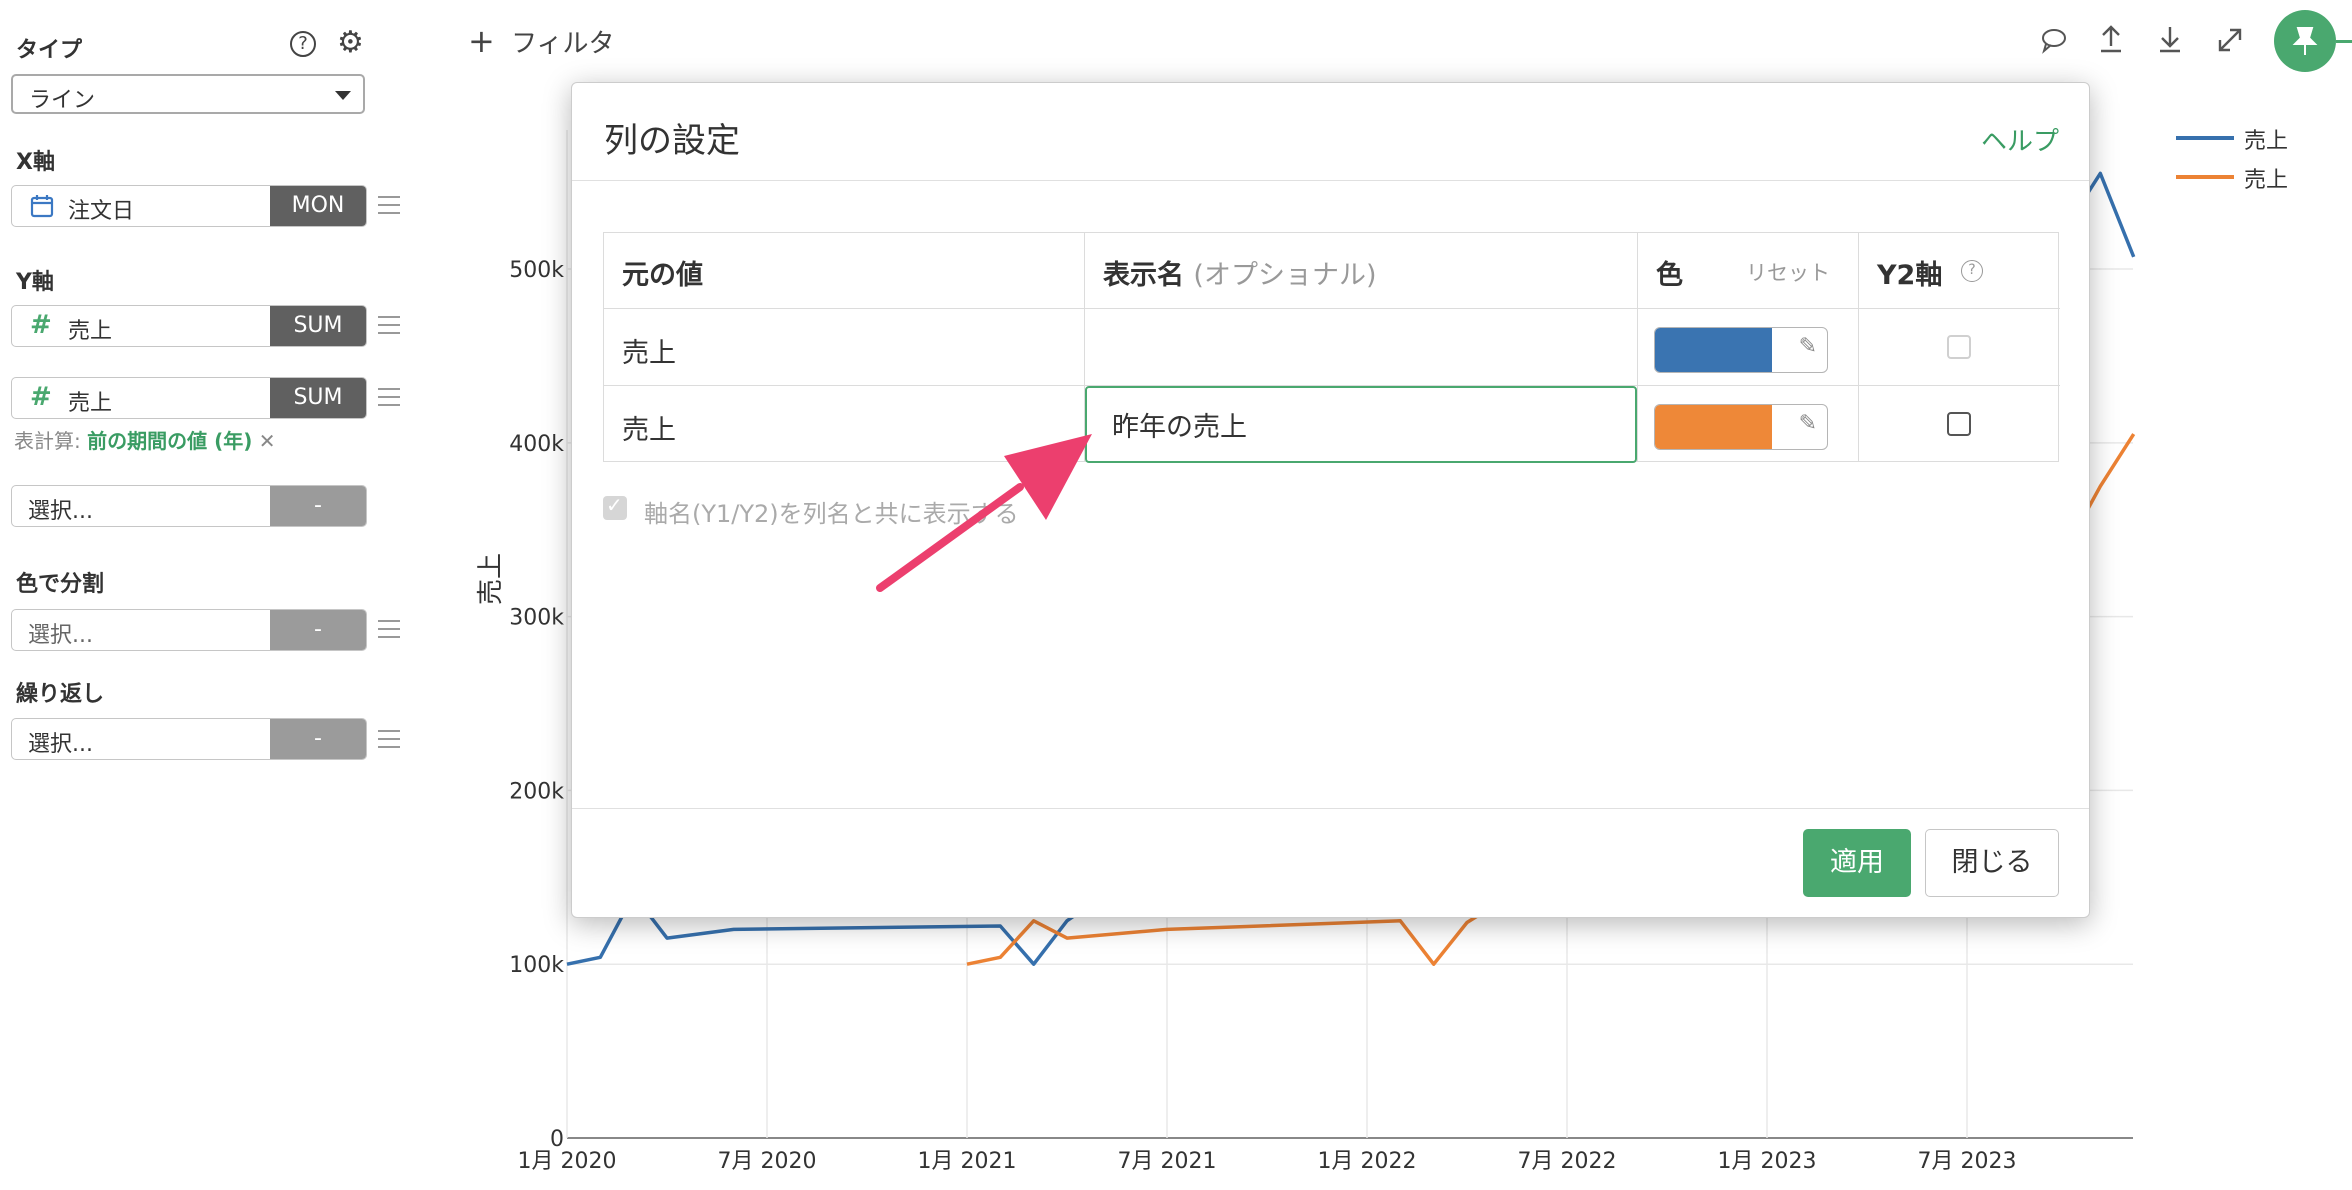  I want to click on y-tick-label: 400k, so click(536, 444).